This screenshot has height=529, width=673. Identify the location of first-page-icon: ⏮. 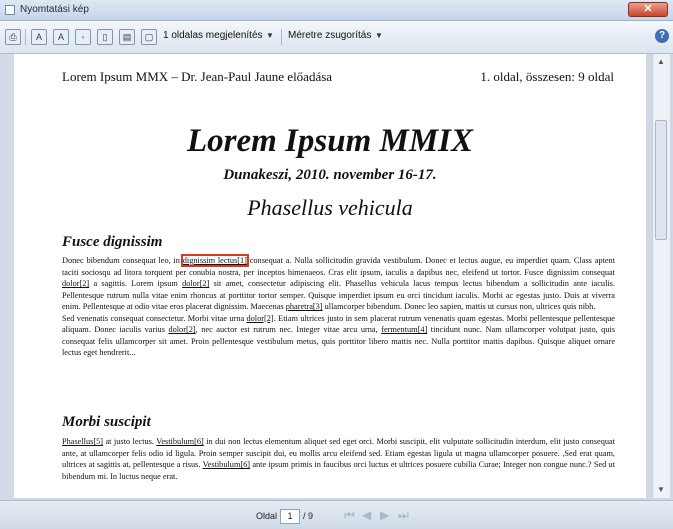
(349, 515).